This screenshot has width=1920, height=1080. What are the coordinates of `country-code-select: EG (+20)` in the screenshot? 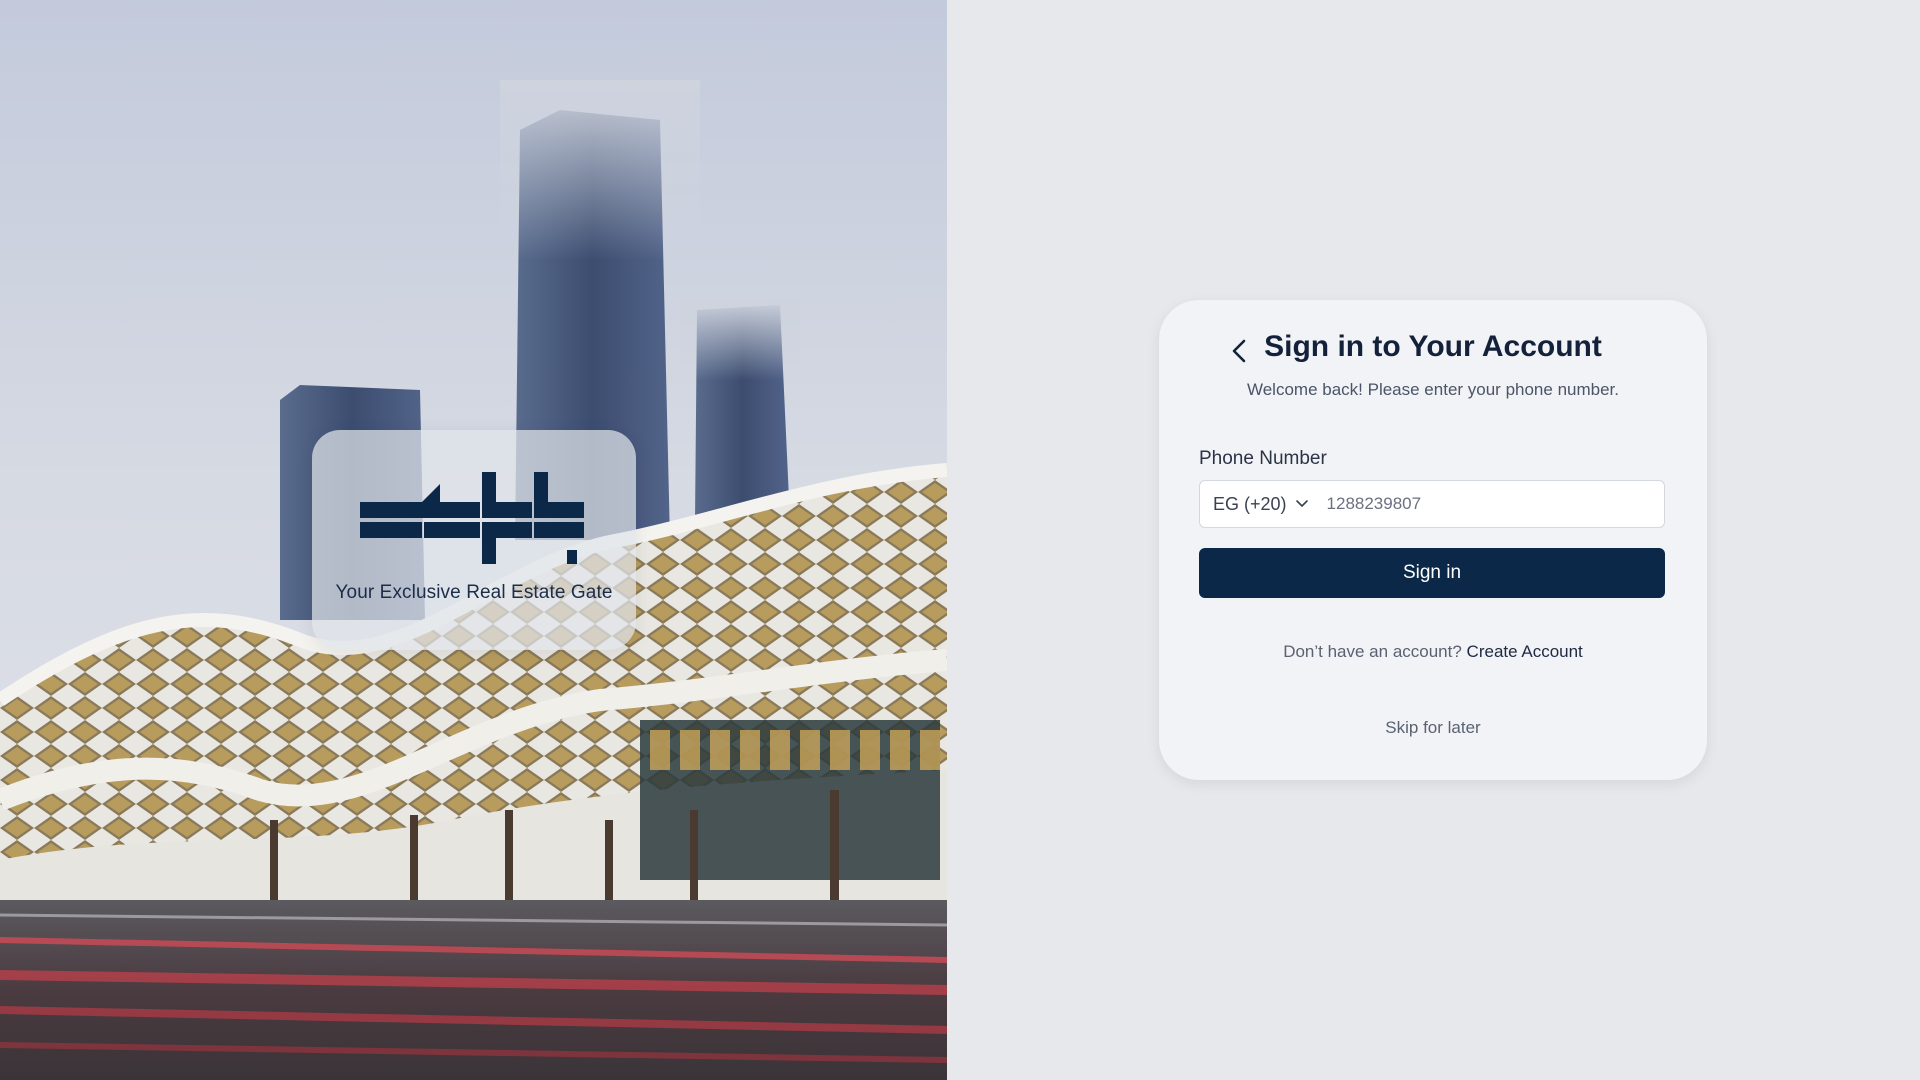 It's located at (1260, 504).